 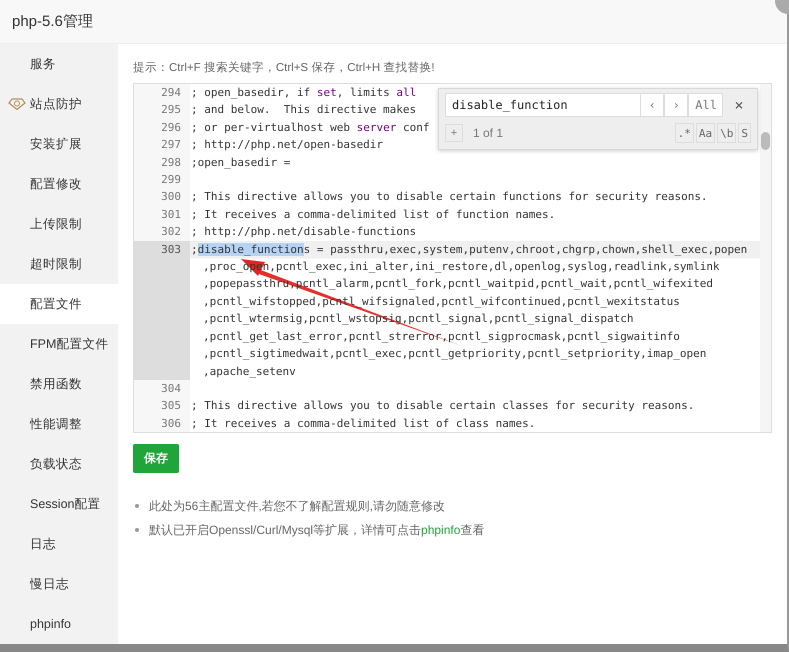 What do you see at coordinates (297, 506) in the screenshot?
I see `note-text: 此处为56主配置文件,若您不了解配置规则,请勿随意修改` at bounding box center [297, 506].